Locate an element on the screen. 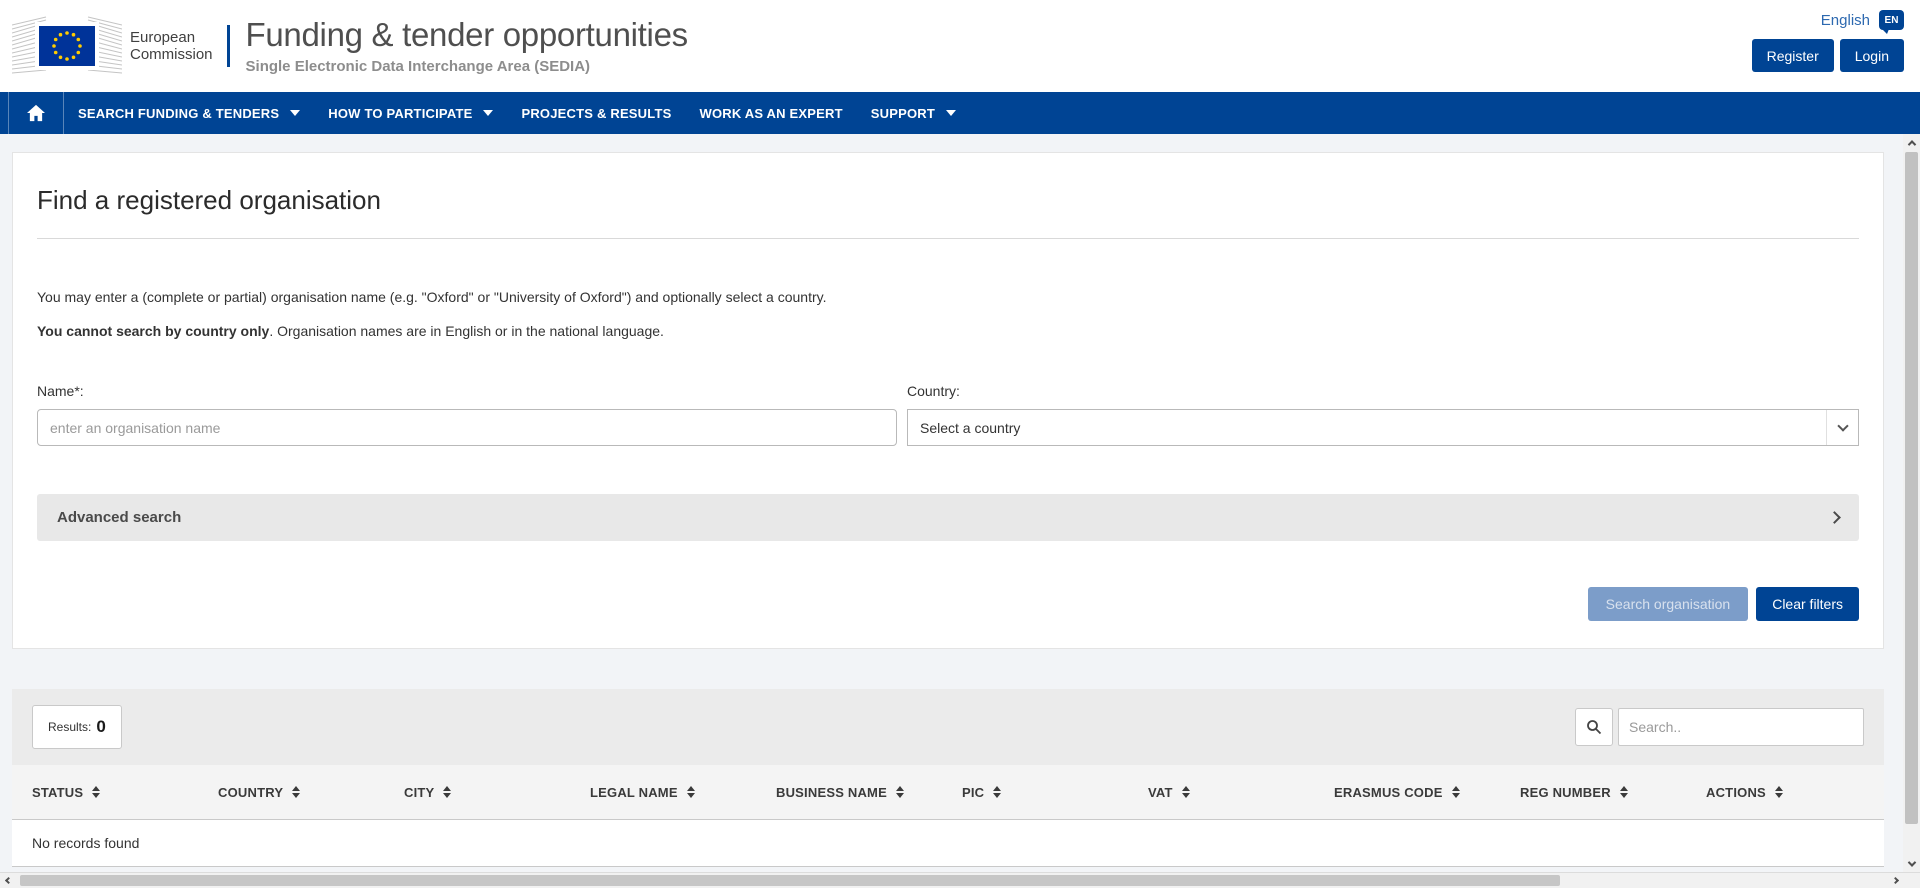  column-label: CITY is located at coordinates (419, 792).